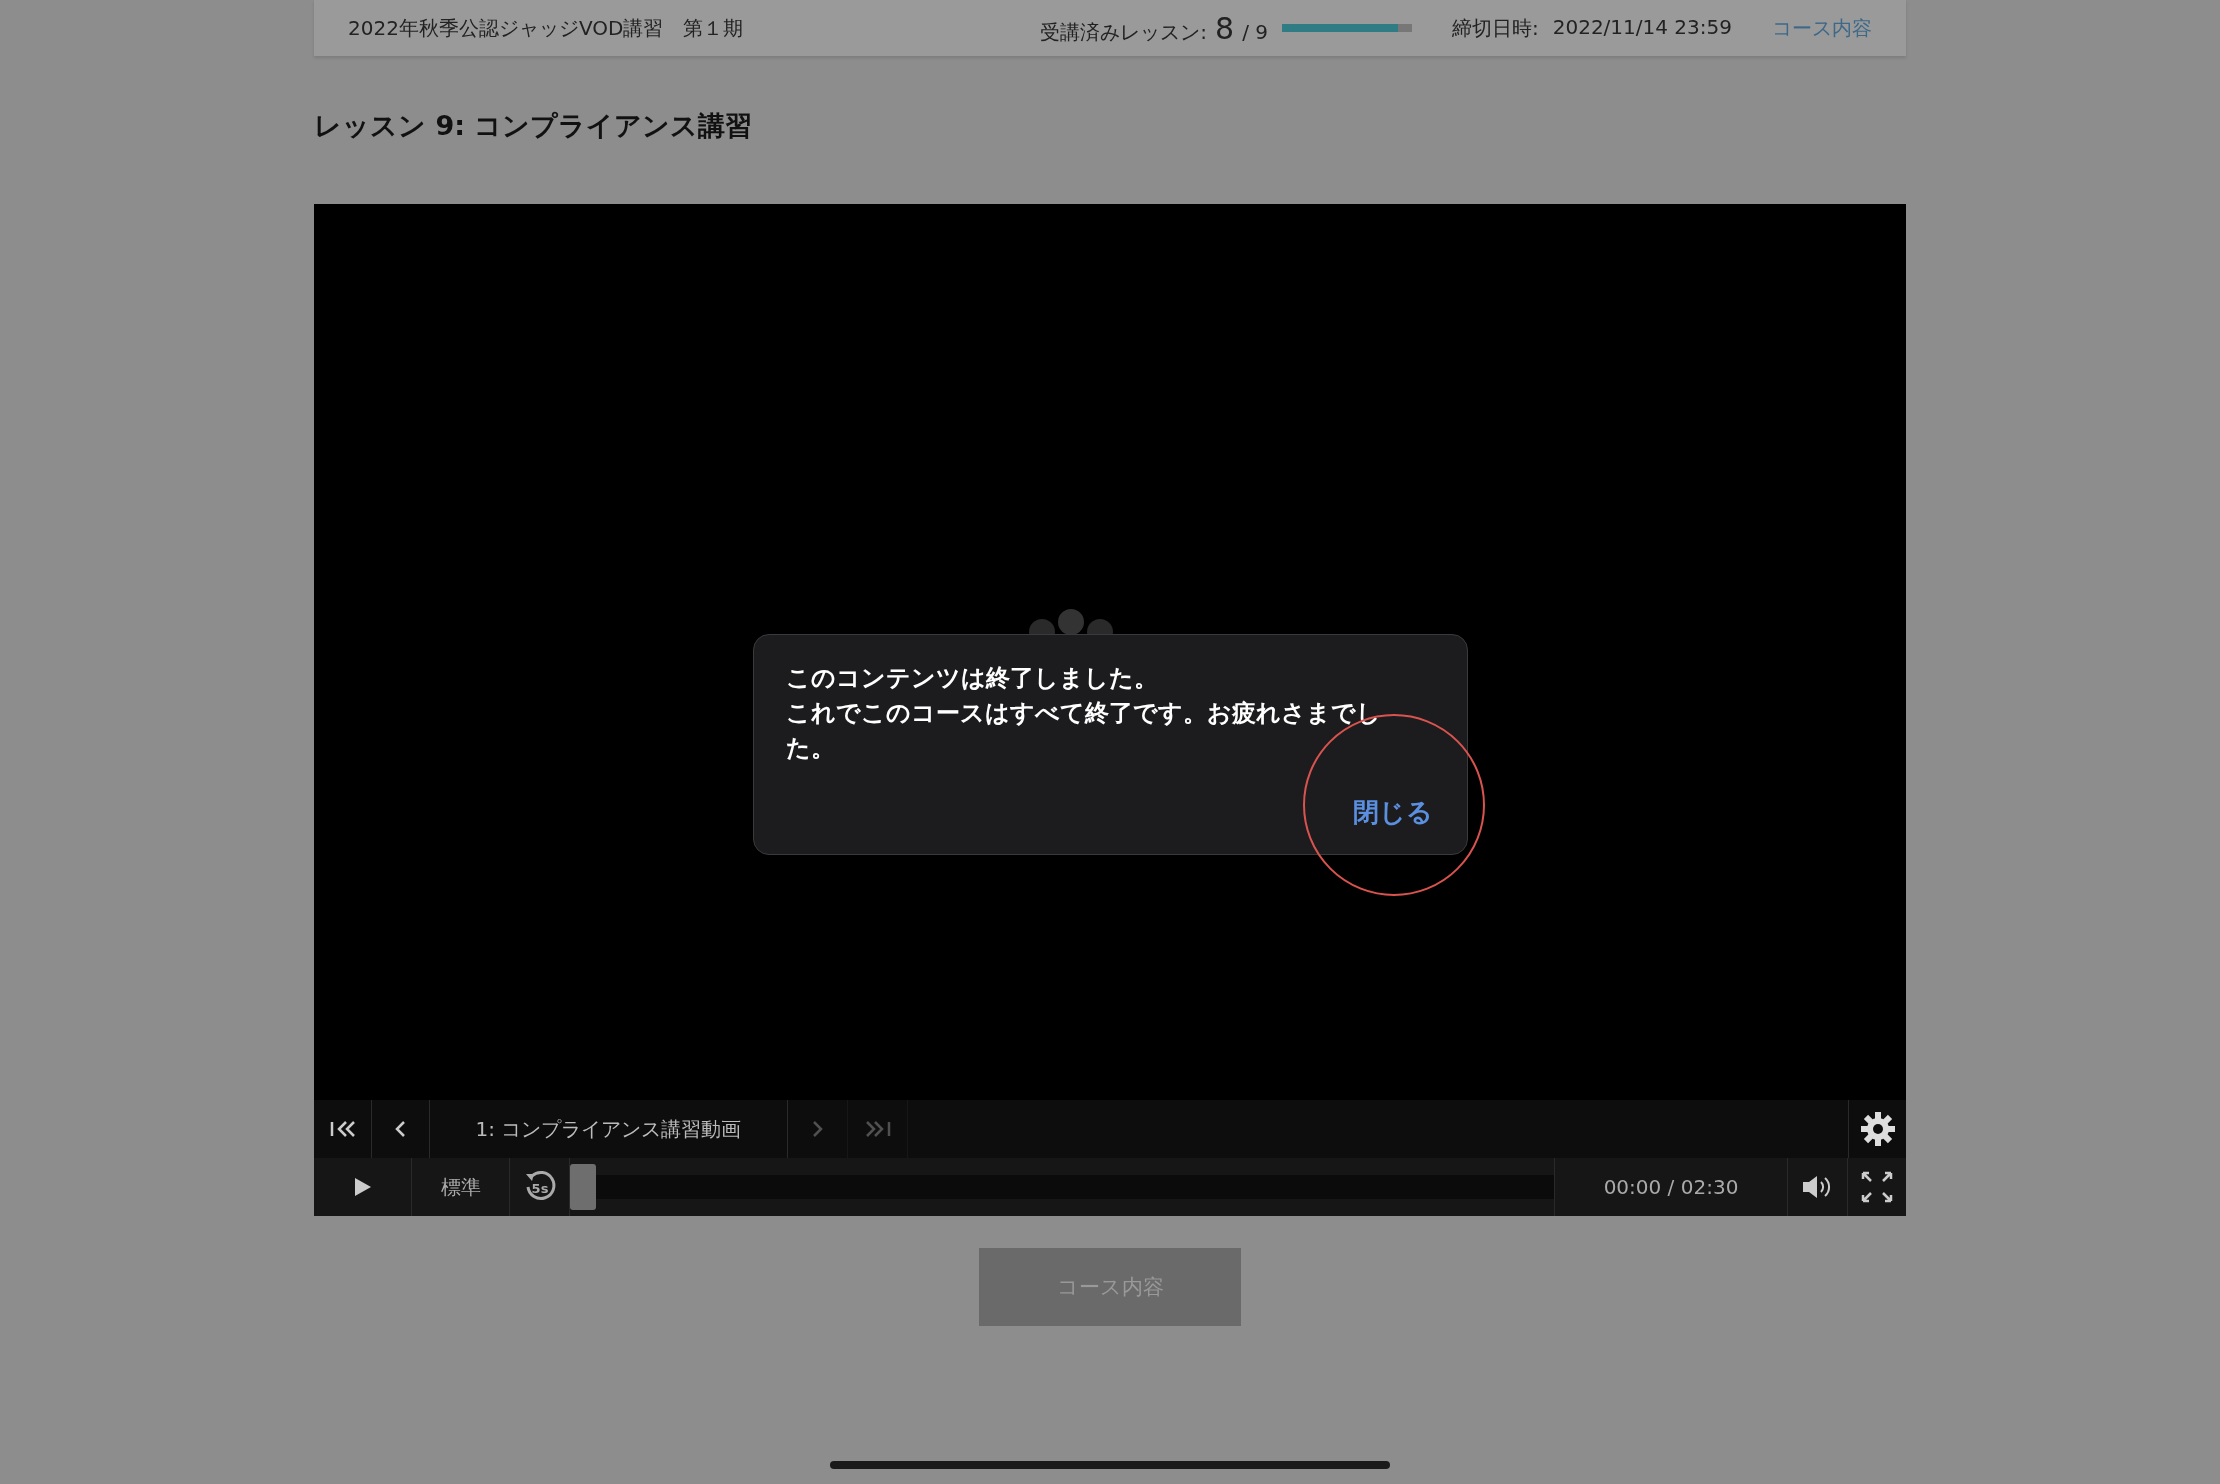  I want to click on speed-button: 標準, so click(461, 1187).